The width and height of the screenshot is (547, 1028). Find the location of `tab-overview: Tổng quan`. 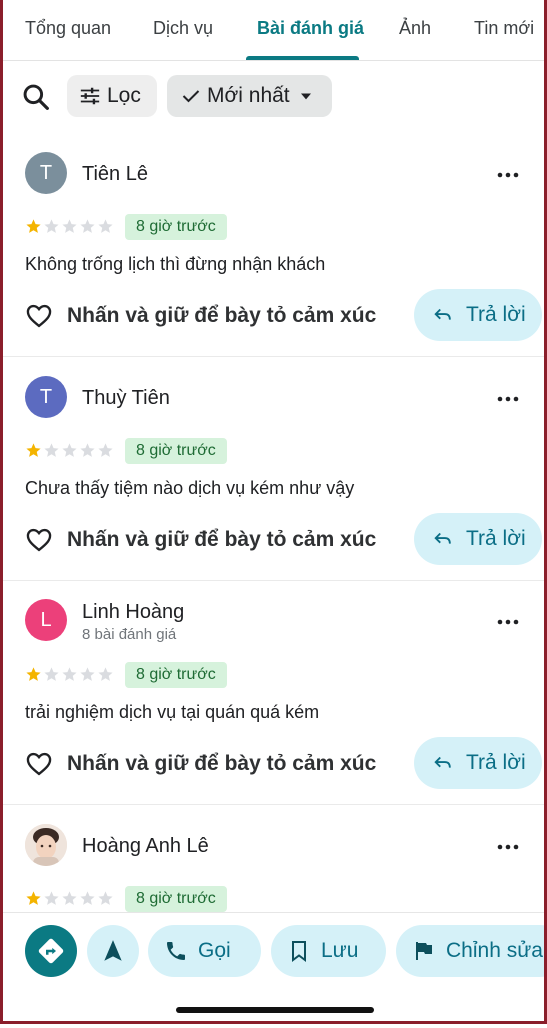

tab-overview: Tổng quan is located at coordinates (68, 28).